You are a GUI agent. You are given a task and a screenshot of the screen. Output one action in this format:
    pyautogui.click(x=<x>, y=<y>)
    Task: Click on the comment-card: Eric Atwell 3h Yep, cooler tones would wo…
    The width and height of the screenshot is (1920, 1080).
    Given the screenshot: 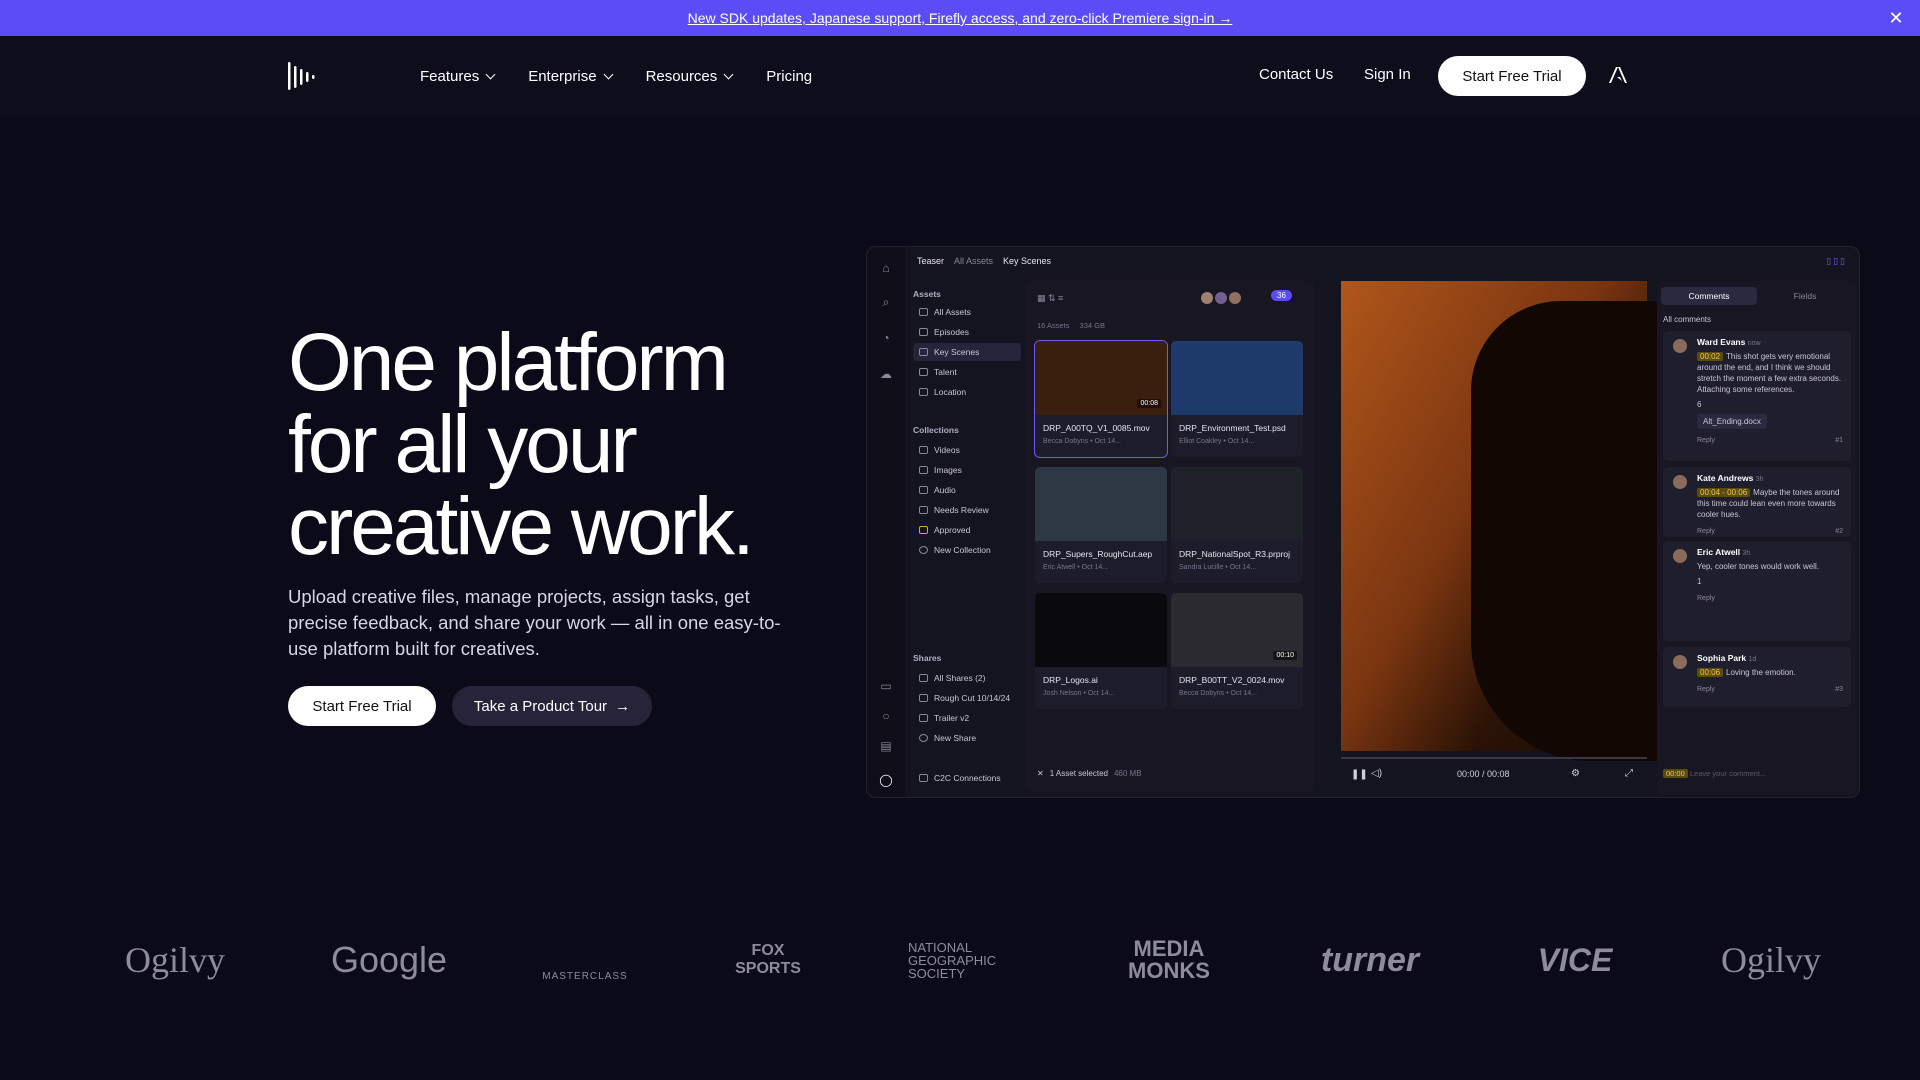 What is the action you would take?
    pyautogui.click(x=1757, y=591)
    